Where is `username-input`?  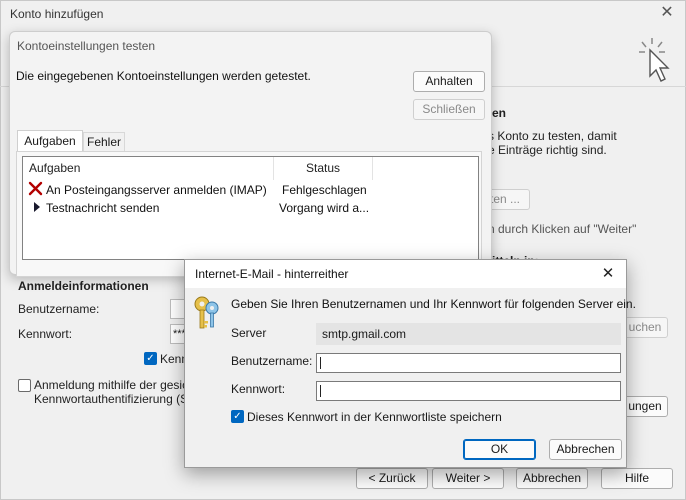 username-input is located at coordinates (468, 363).